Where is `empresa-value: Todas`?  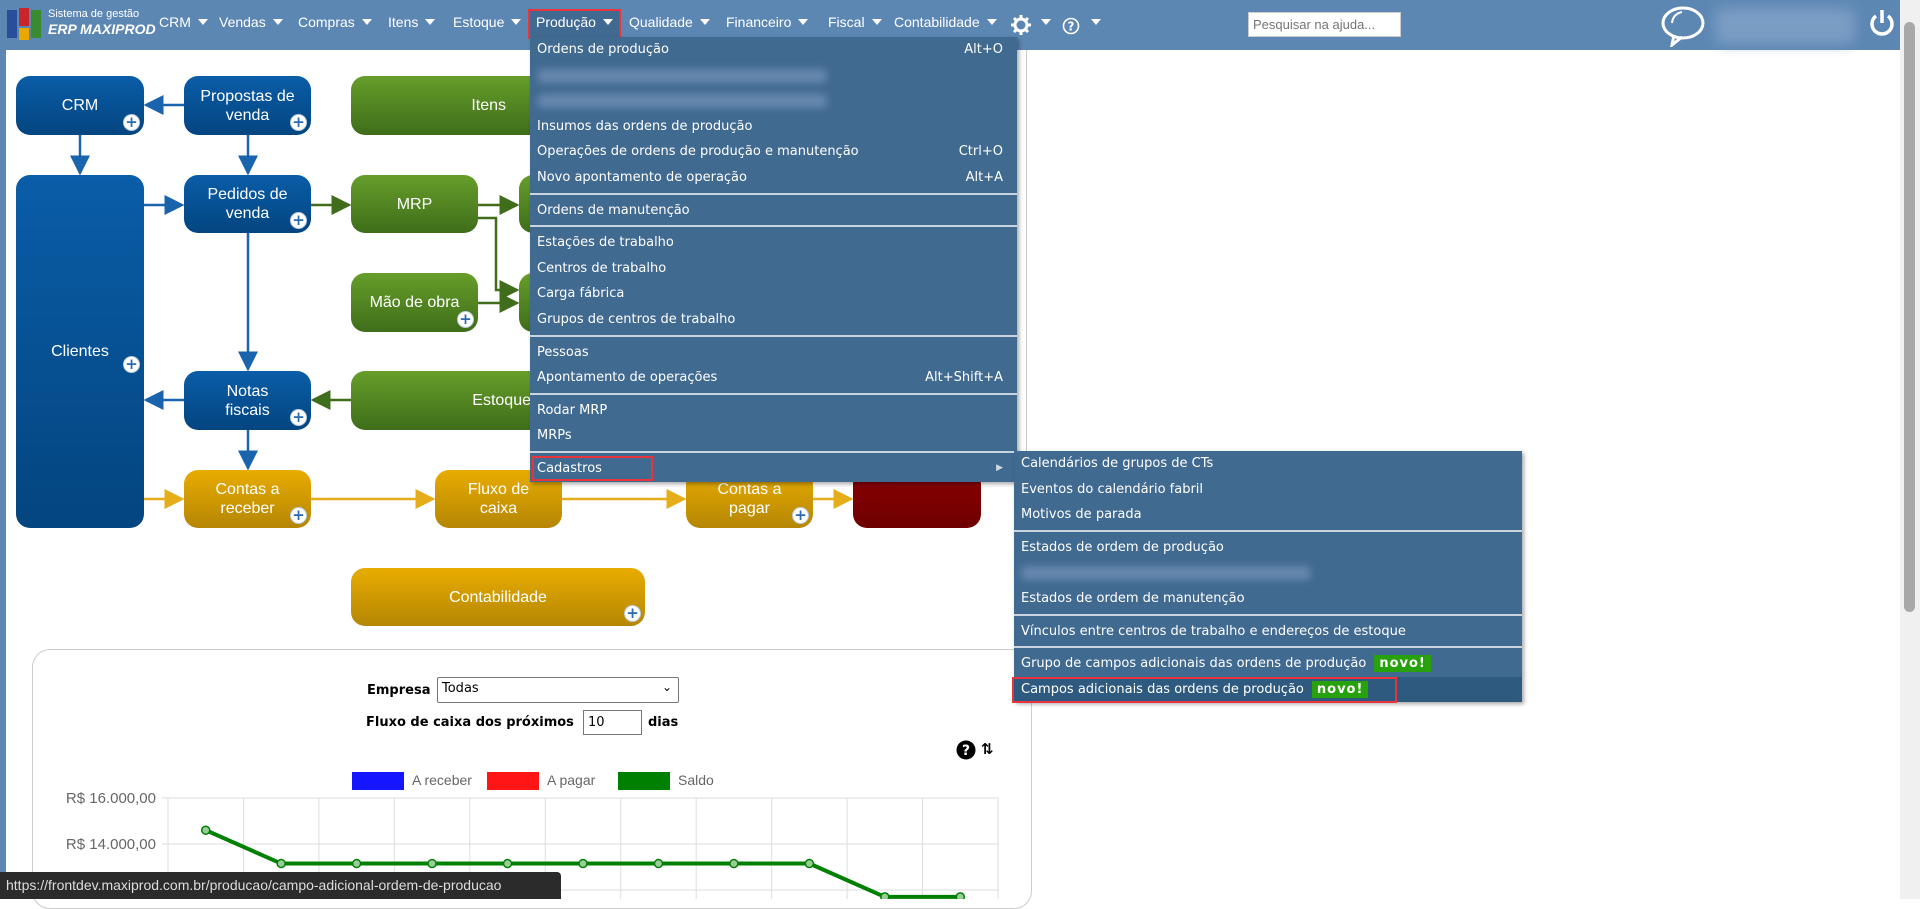
empresa-value: Todas is located at coordinates (460, 688).